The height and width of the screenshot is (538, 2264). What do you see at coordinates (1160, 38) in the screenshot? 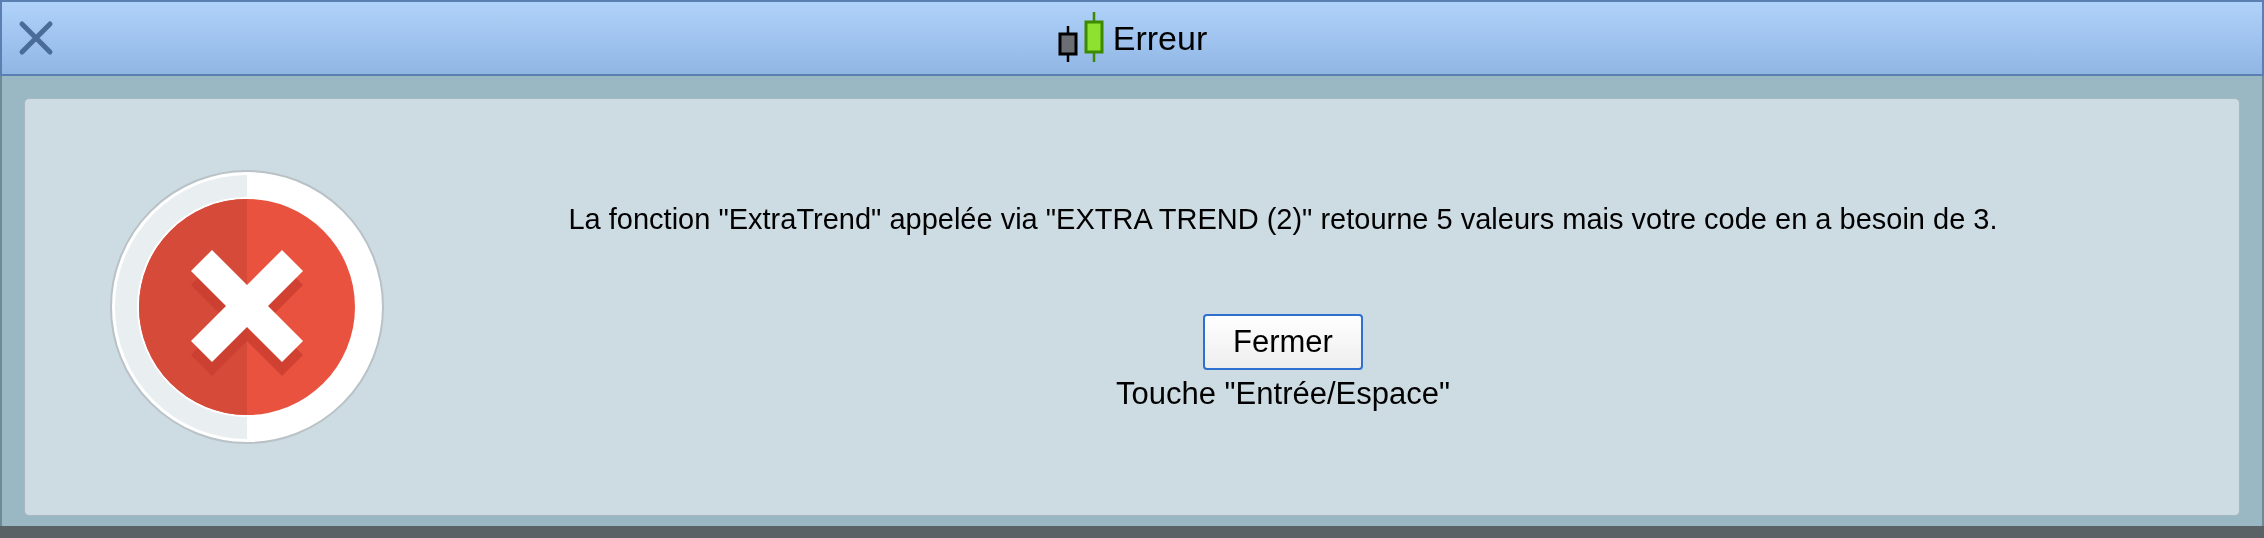
I see `window-title: Erreur` at bounding box center [1160, 38].